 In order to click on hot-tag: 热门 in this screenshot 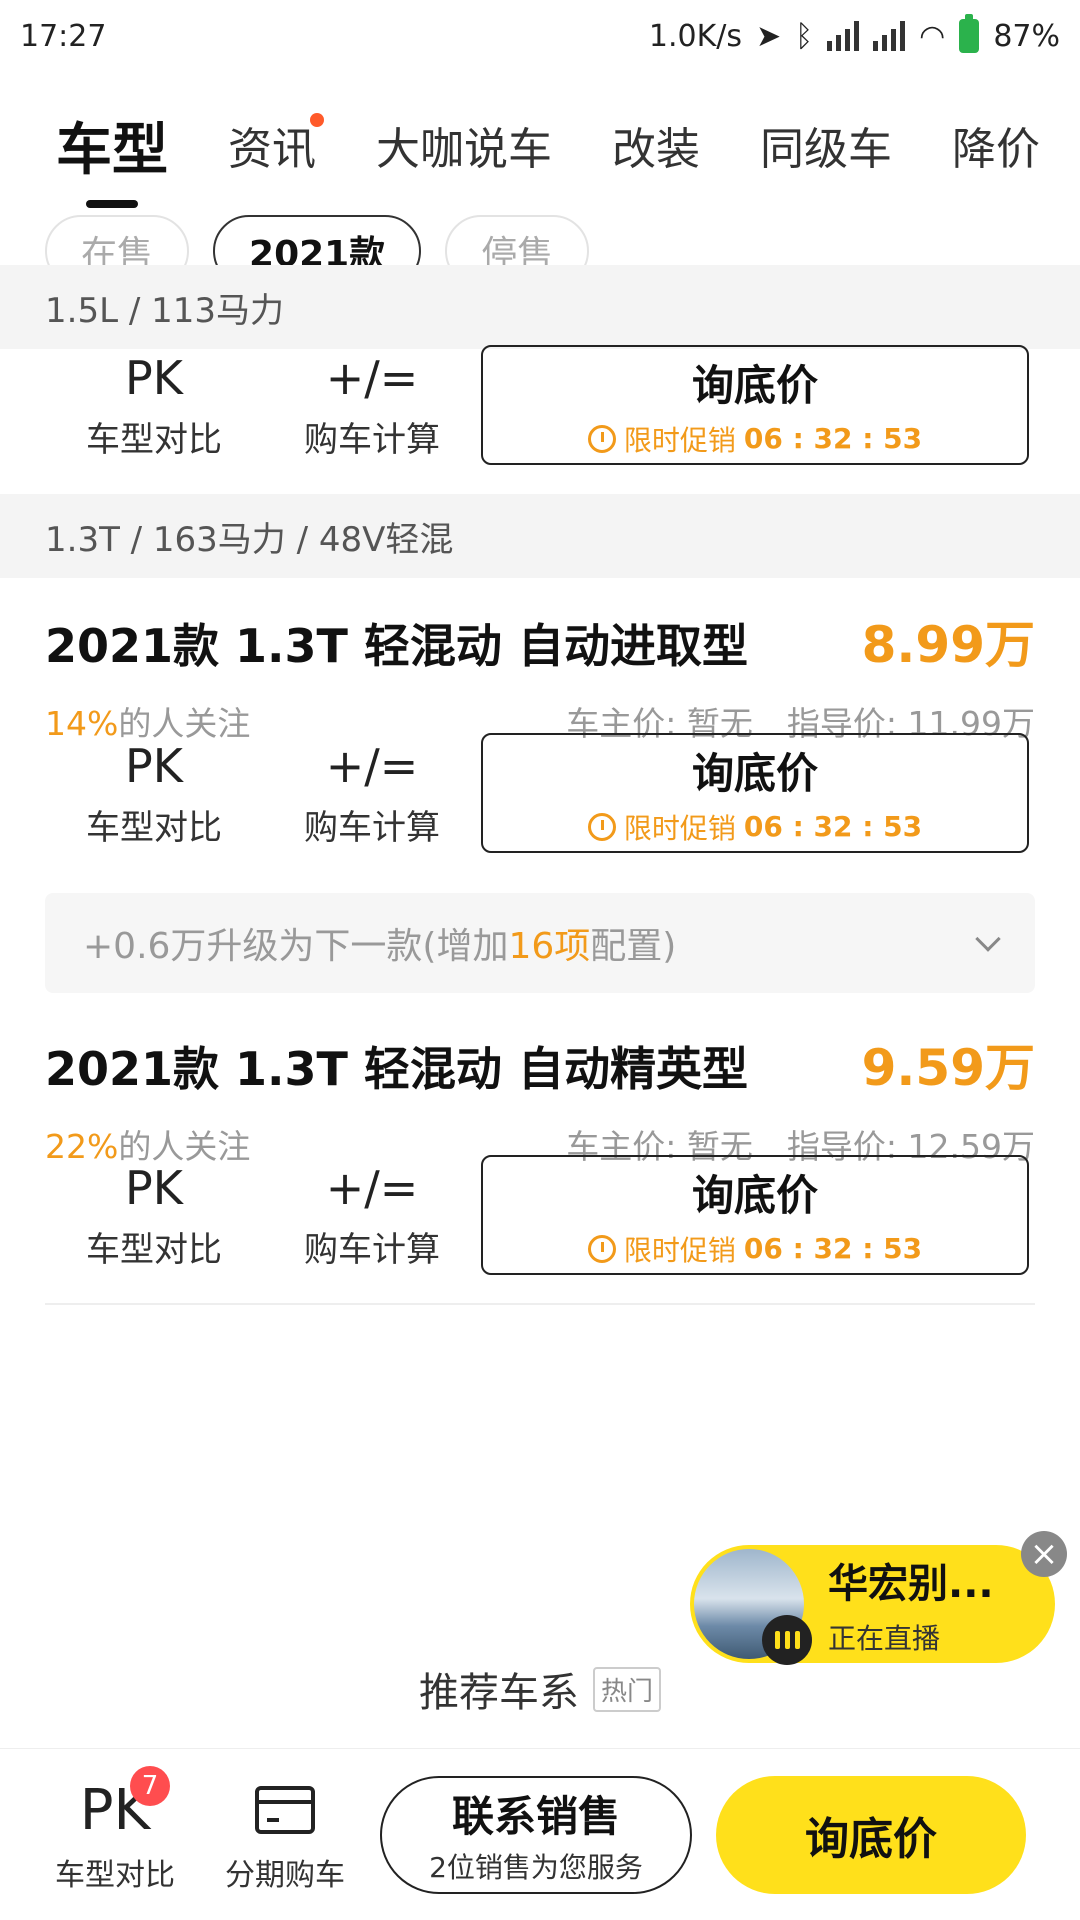, I will do `click(626, 1689)`.